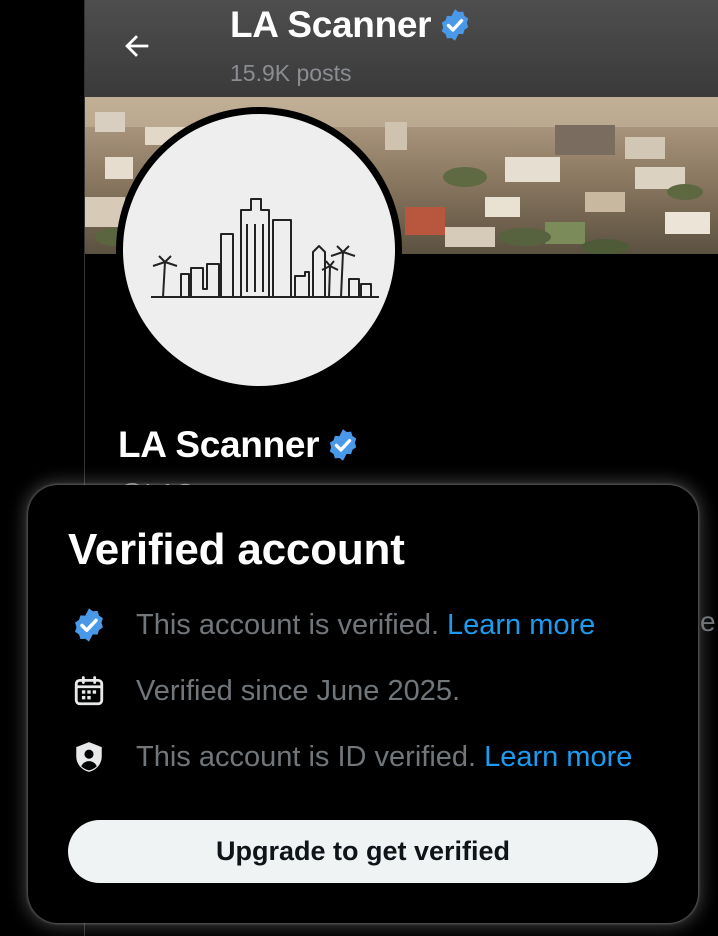 The height and width of the screenshot is (936, 718). I want to click on header-name: LA Scanner, so click(331, 24).